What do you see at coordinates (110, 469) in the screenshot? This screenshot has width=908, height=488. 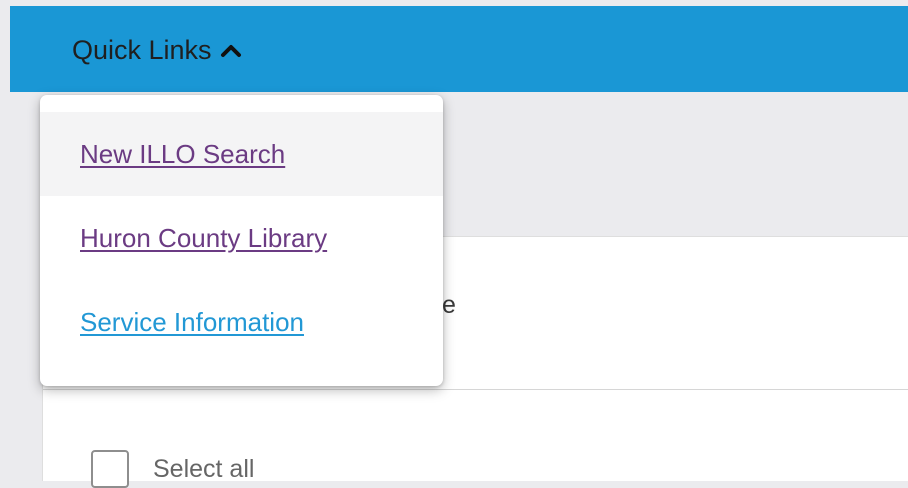 I see `select-all-checkbox` at bounding box center [110, 469].